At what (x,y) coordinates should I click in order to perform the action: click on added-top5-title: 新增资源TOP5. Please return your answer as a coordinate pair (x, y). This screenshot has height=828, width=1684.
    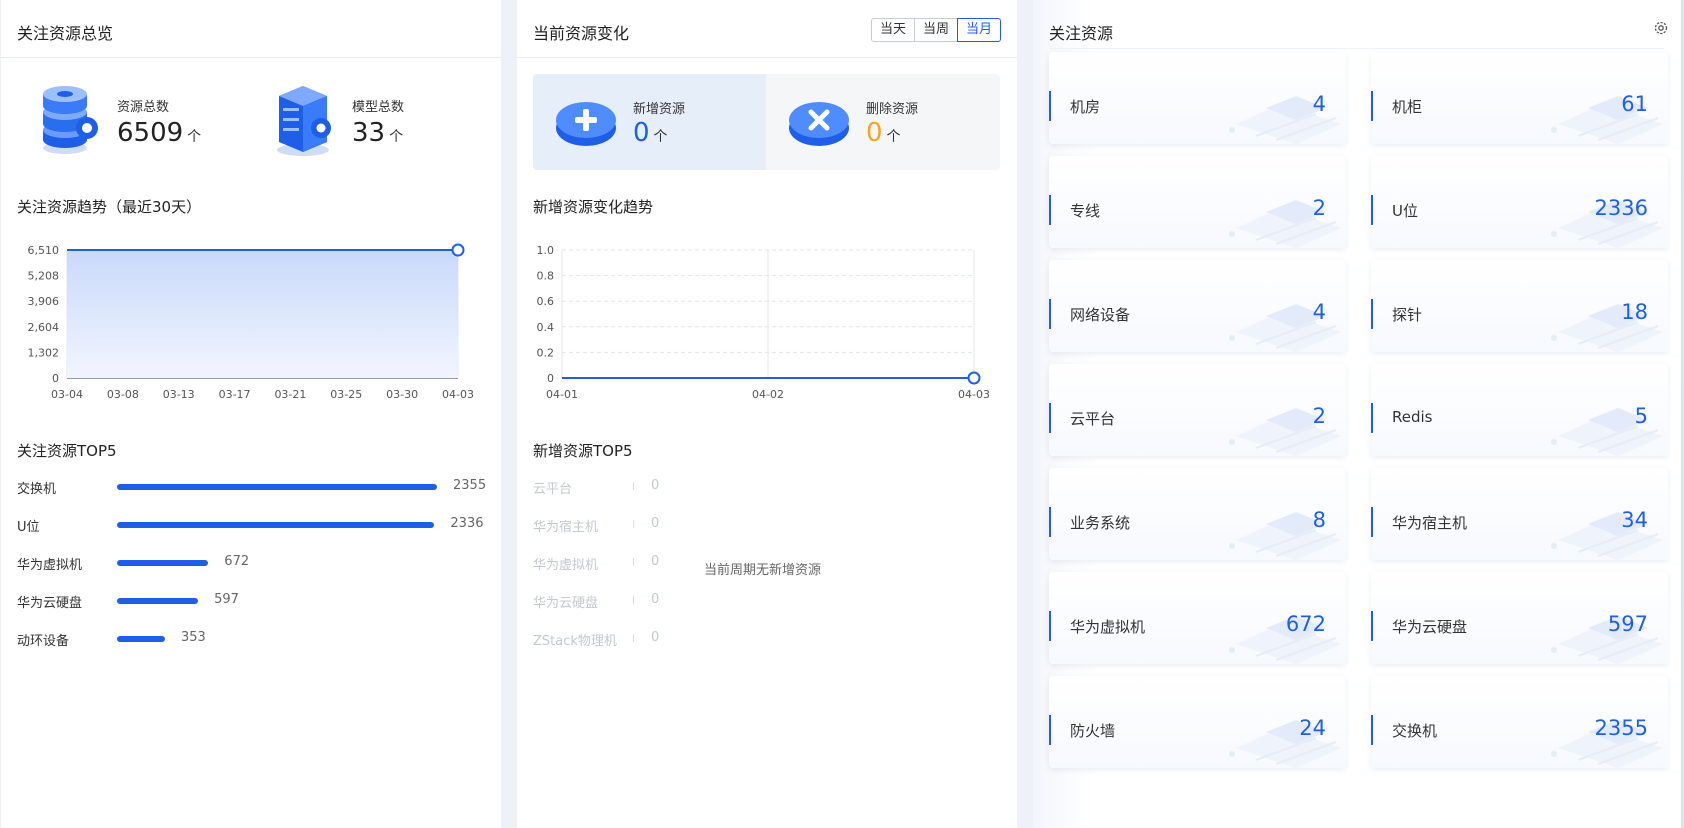
    Looking at the image, I should click on (583, 451).